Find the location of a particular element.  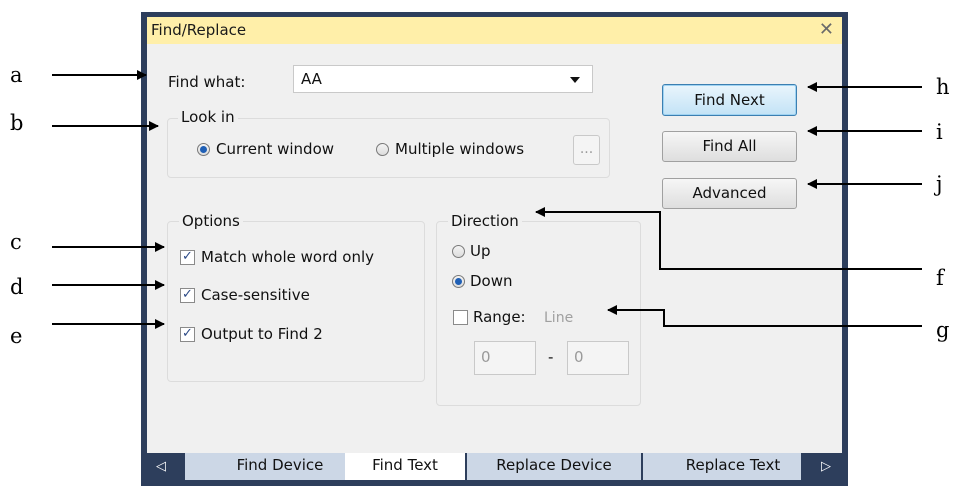

arrow-g is located at coordinates (764, 316).